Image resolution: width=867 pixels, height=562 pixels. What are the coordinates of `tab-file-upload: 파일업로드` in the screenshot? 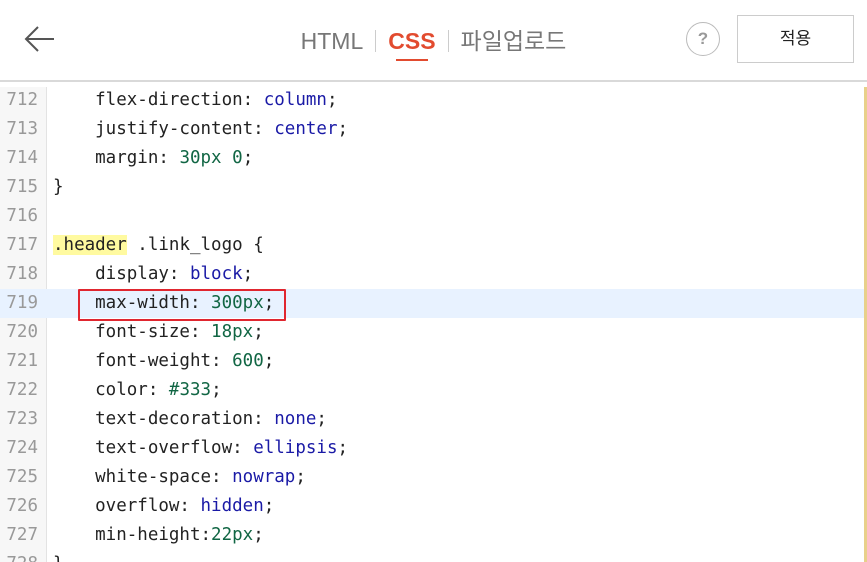 It's located at (514, 41).